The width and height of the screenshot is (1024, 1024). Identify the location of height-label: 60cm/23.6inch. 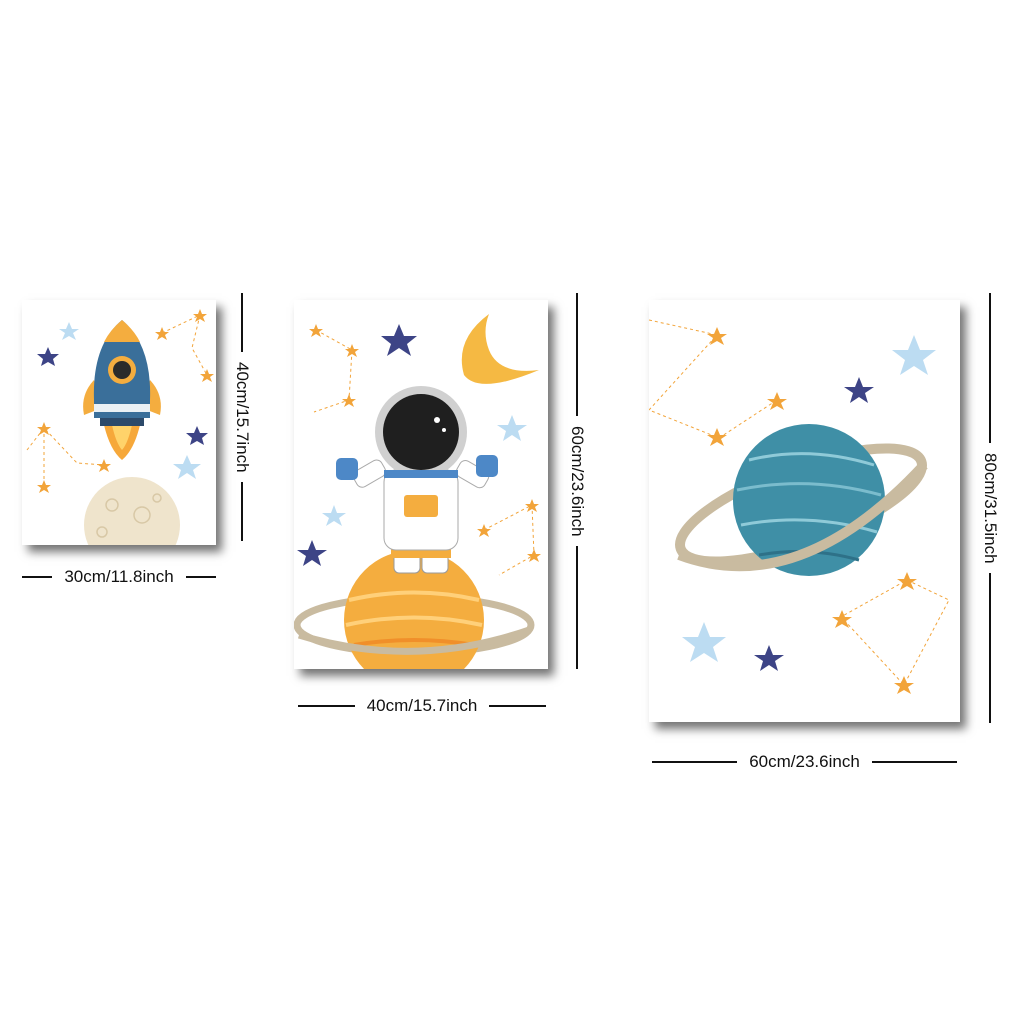
(577, 481).